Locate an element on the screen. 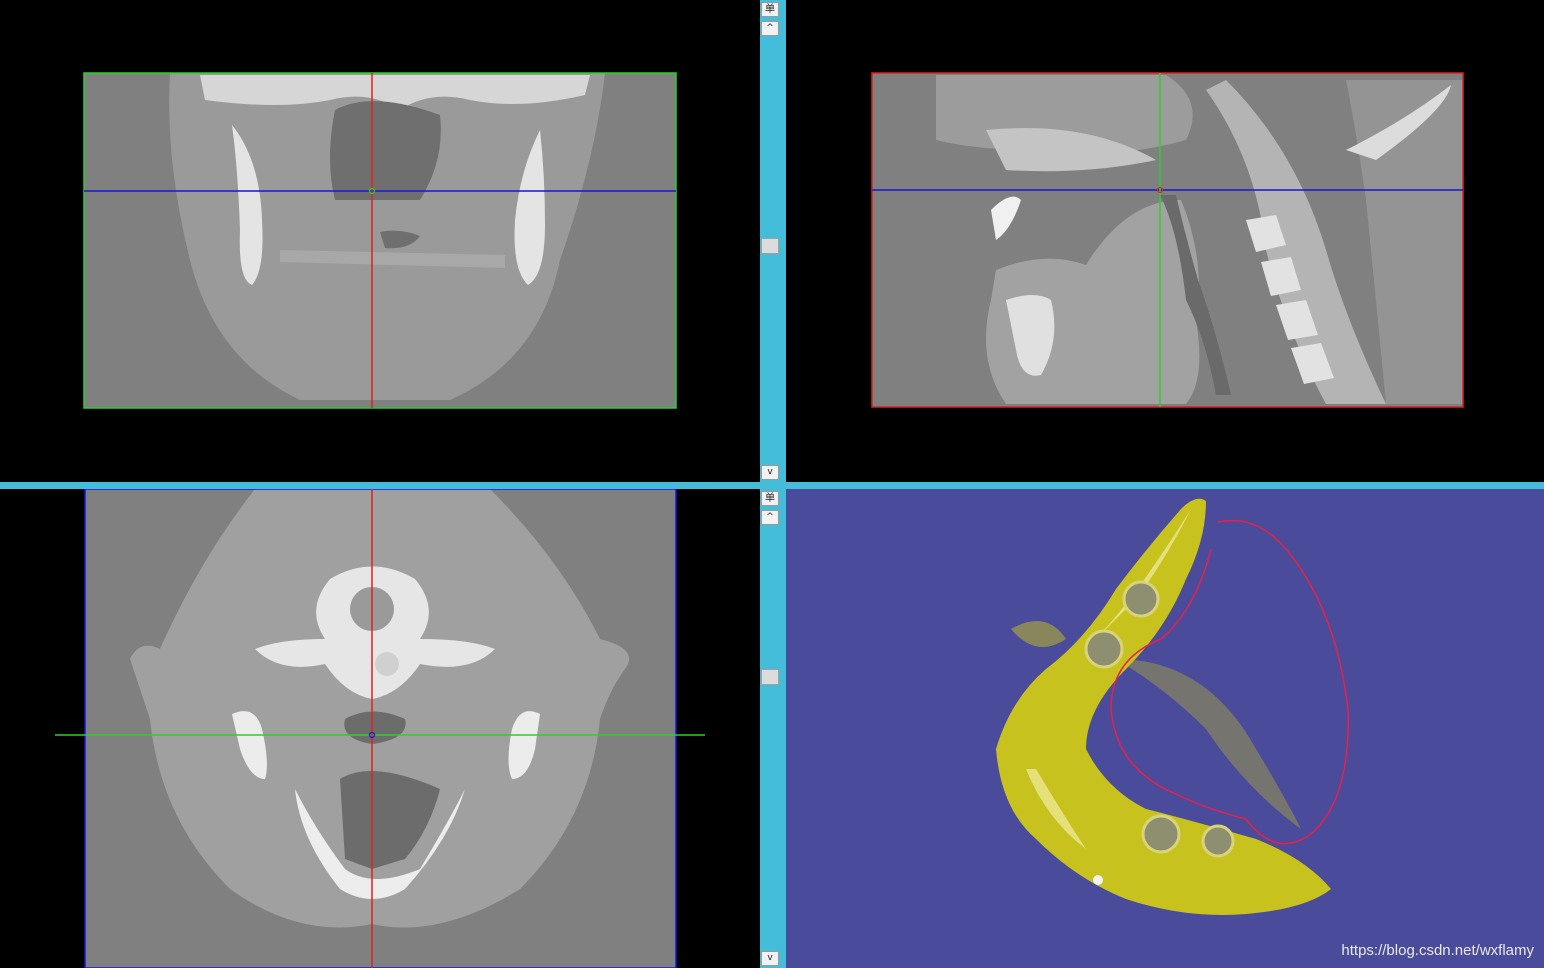  bottom-scroll-up-button: ^ is located at coordinates (770, 517).